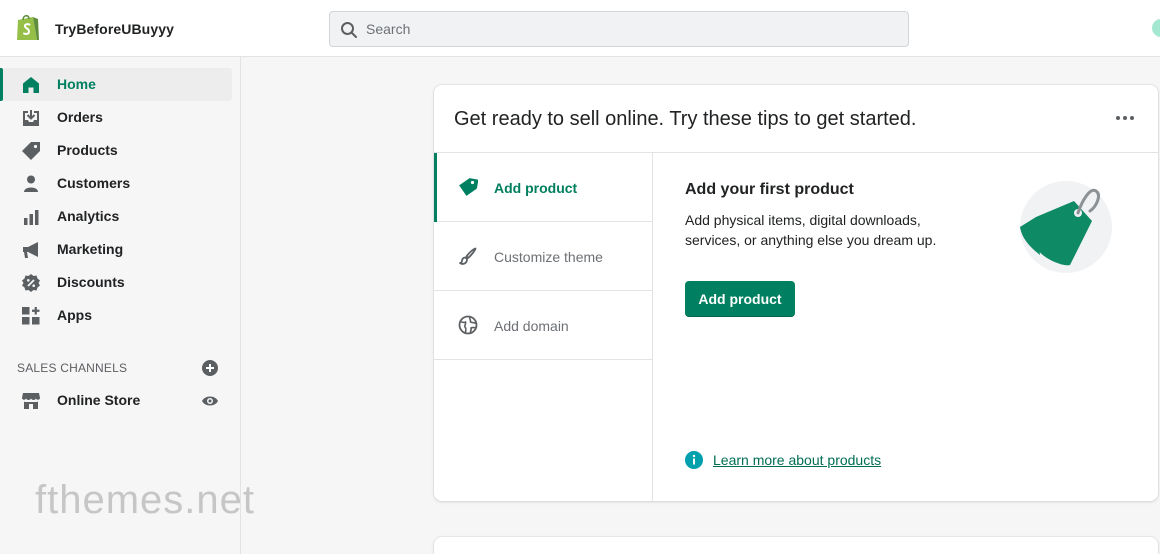  What do you see at coordinates (31, 85) in the screenshot?
I see `home-icon` at bounding box center [31, 85].